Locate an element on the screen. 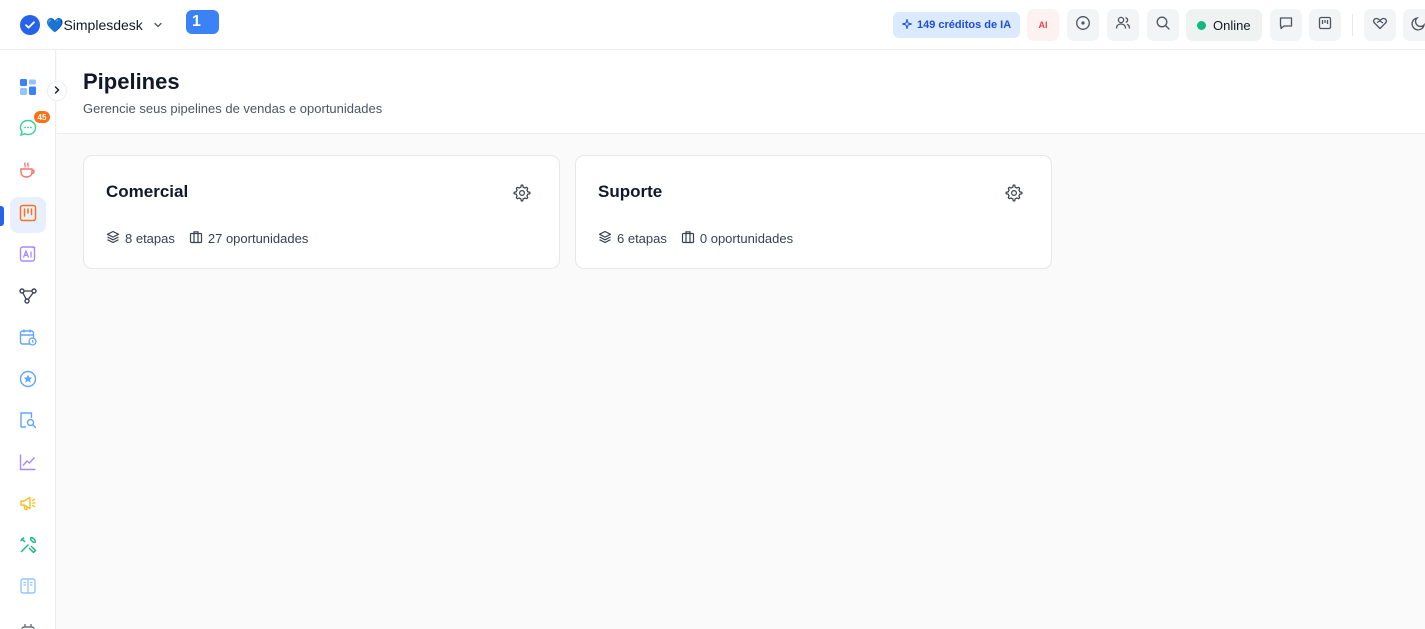  stages-info: 8 etapas is located at coordinates (140, 238).